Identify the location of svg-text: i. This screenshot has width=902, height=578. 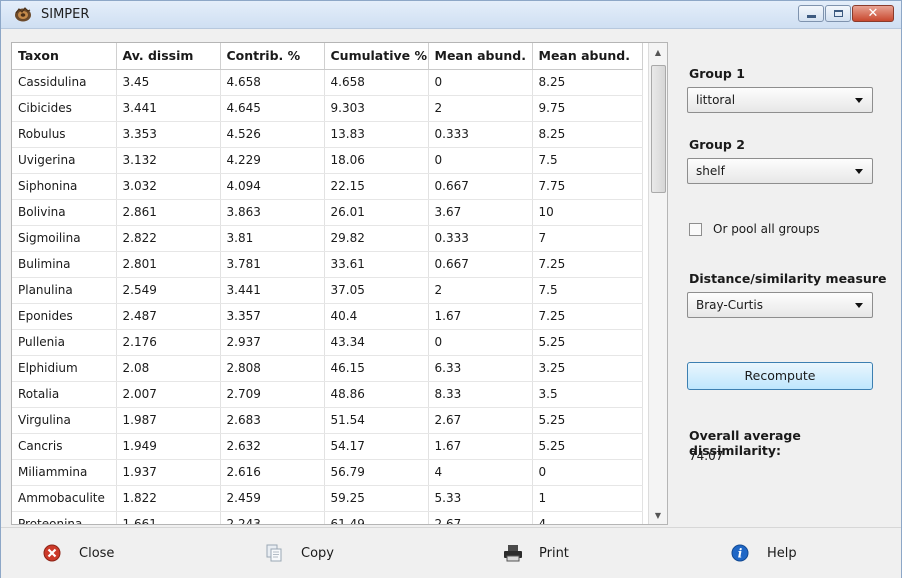
(740, 554).